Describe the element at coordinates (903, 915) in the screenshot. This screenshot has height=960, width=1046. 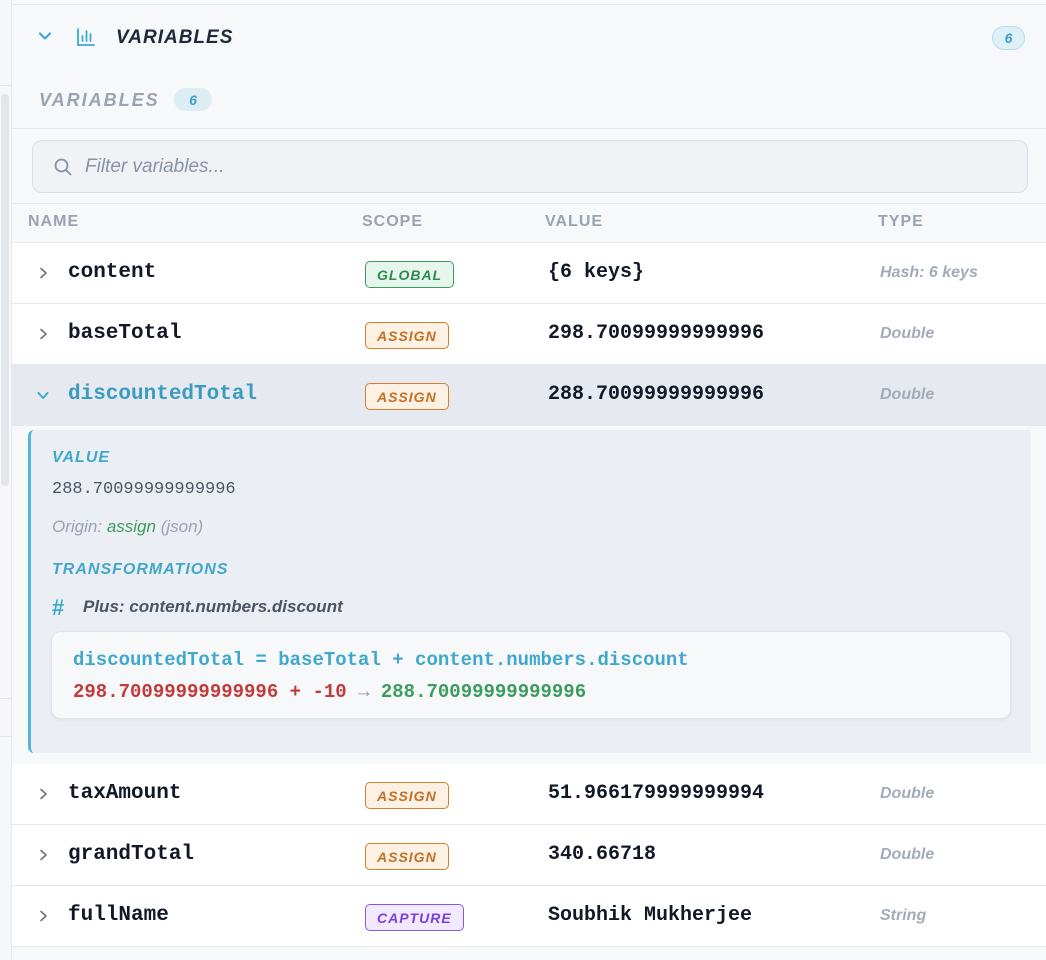
I see `variable-type: String` at that location.